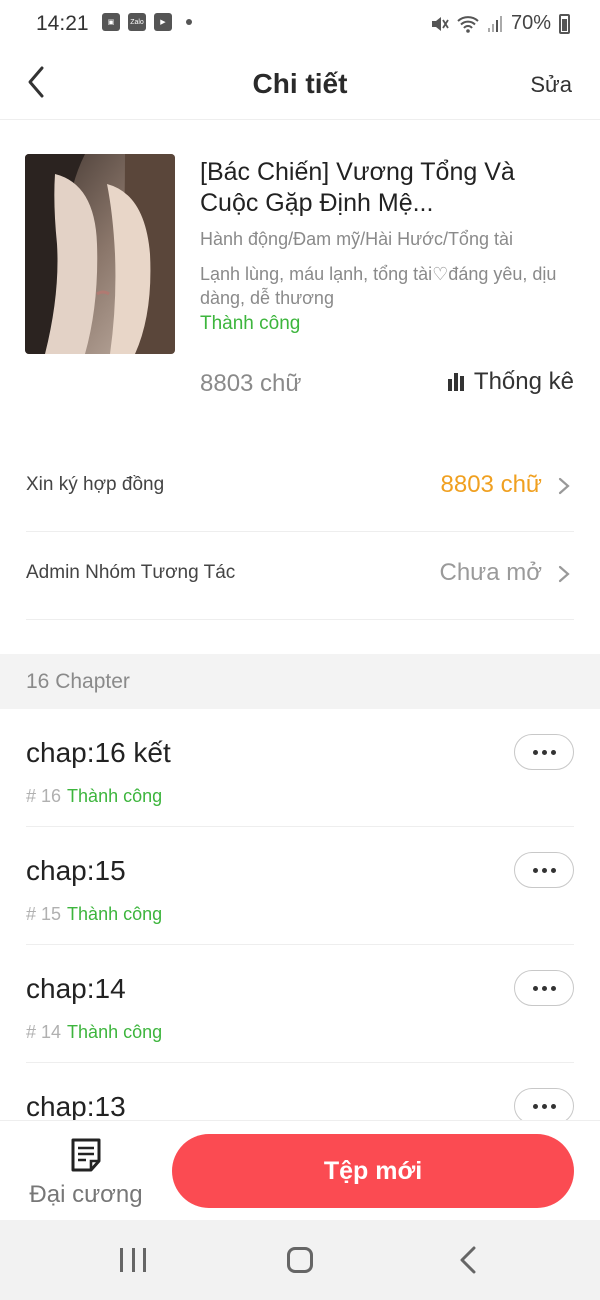  What do you see at coordinates (100, 254) in the screenshot?
I see `book-cover-image` at bounding box center [100, 254].